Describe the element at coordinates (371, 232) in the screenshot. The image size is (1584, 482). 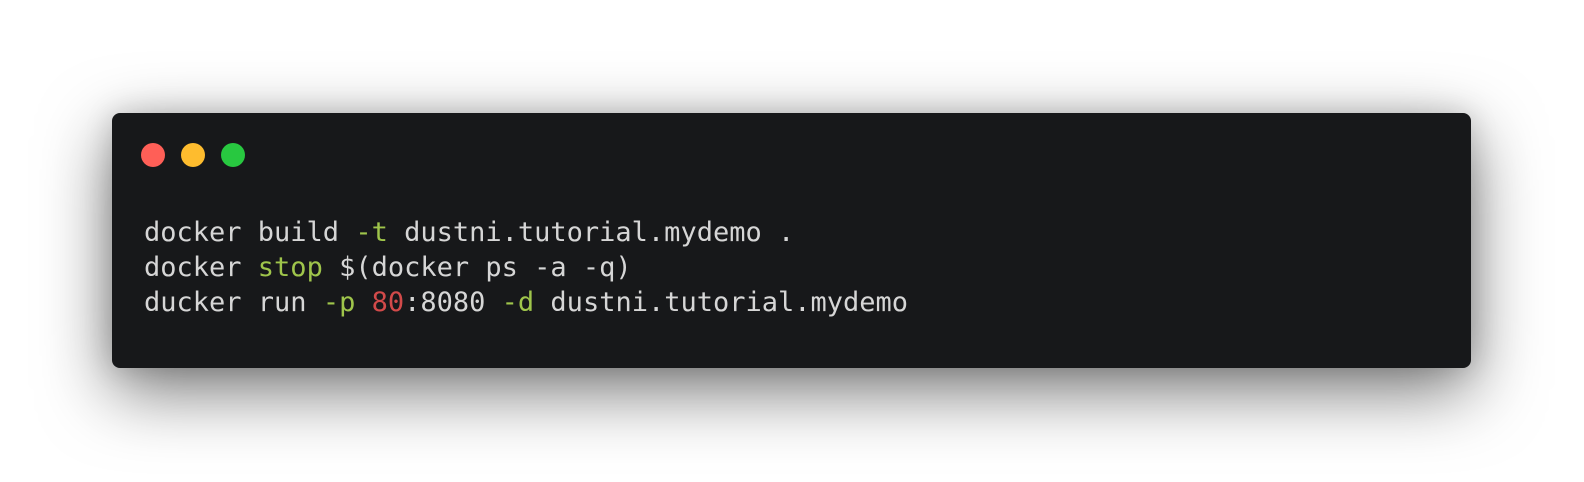
I see `code-token: -t` at that location.